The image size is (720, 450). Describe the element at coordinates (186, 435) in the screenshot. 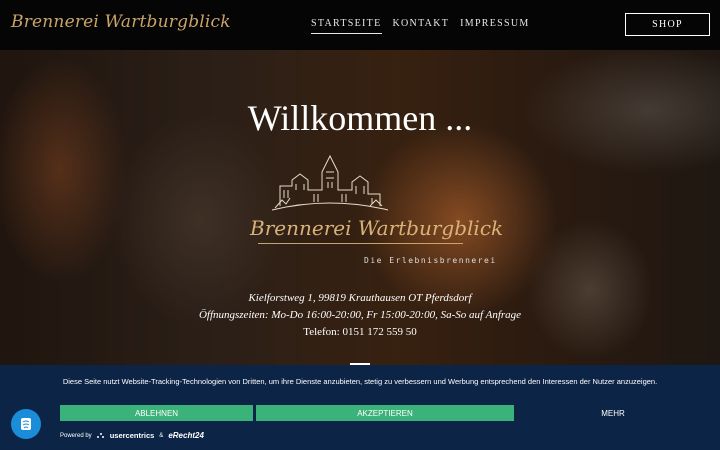

I see `erecht24-logo: eRecht24` at that location.